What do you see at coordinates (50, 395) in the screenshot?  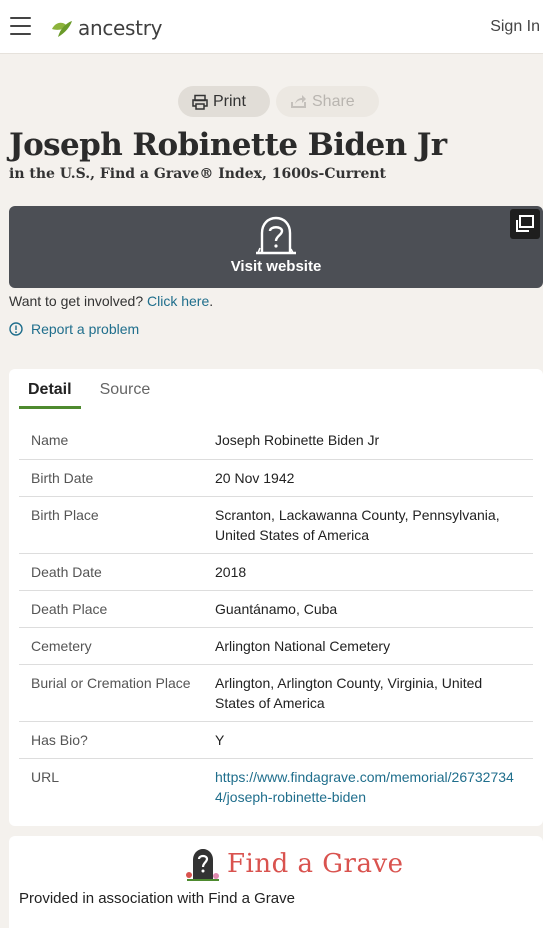 I see `tab-detail: Detail` at bounding box center [50, 395].